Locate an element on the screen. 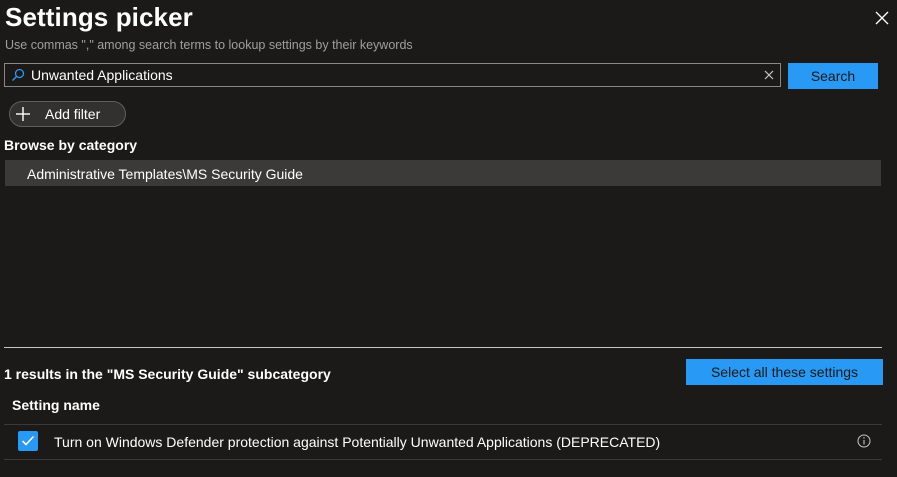 Image resolution: width=897 pixels, height=477 pixels. search-box is located at coordinates (392, 75).